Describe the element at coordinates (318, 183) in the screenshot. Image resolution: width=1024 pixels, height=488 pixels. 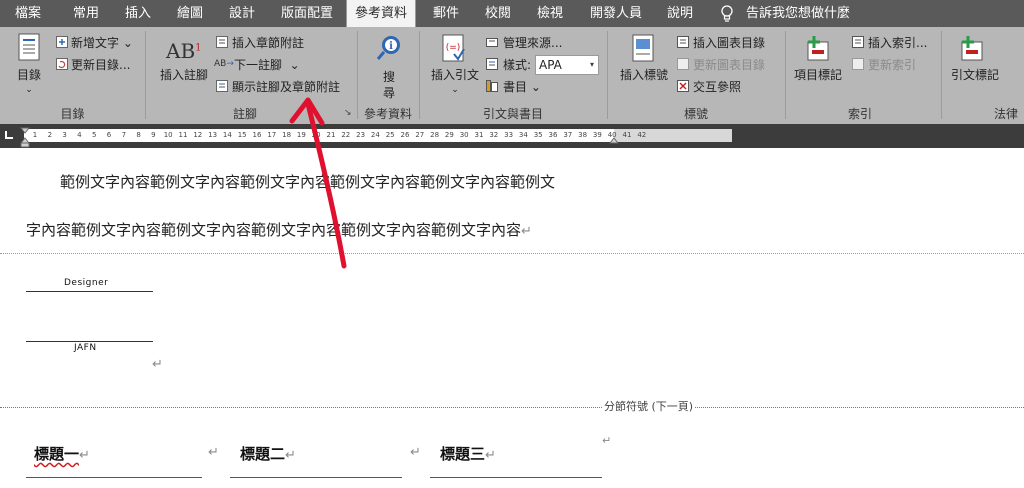
I see `annotation-arrow` at that location.